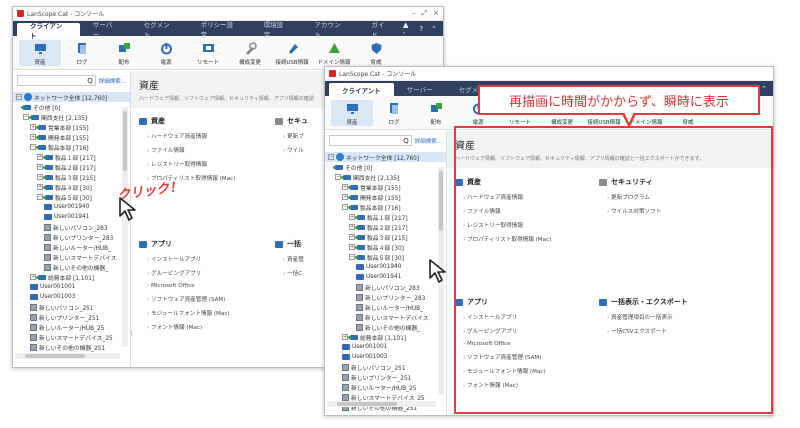 The width and height of the screenshot is (800, 428). I want to click on link-bulk-view: 資産管, so click(293, 259).